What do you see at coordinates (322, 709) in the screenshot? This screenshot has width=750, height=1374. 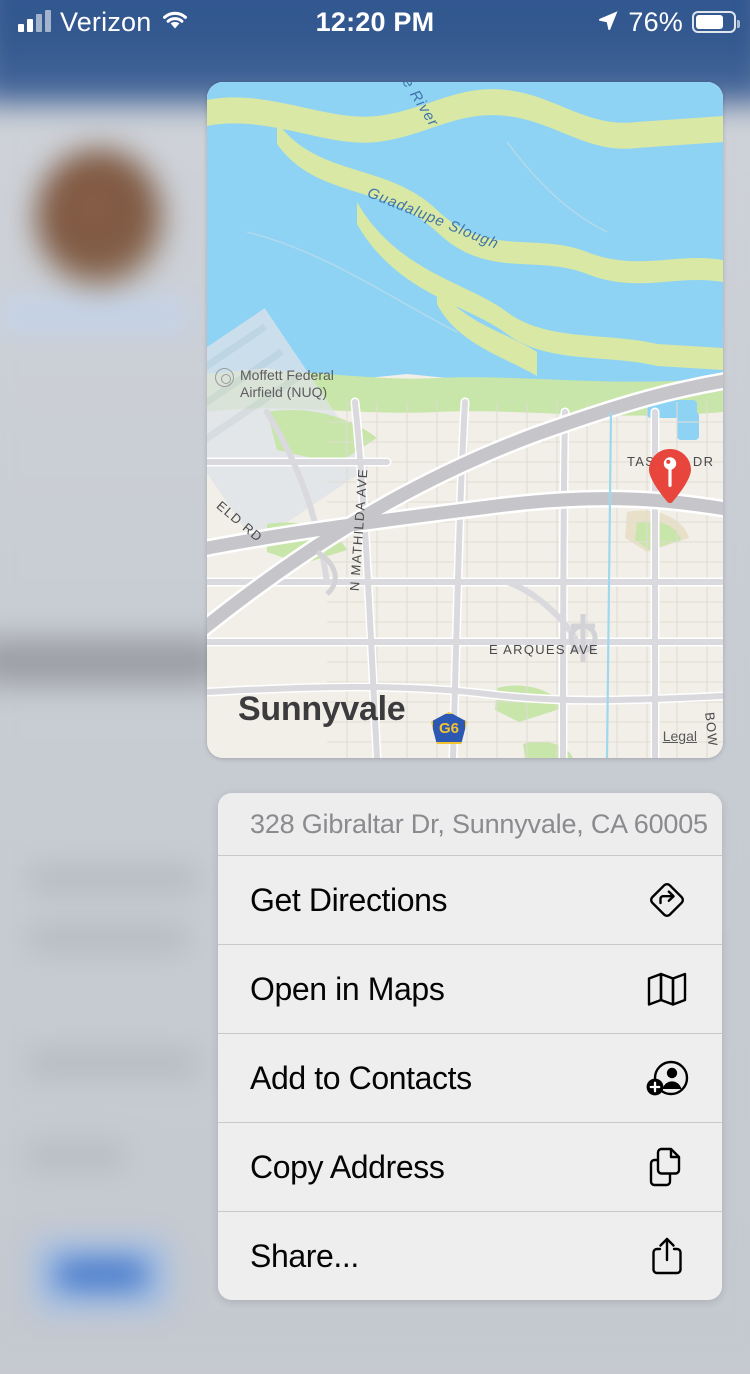 I see `map-city-label: Sunnyvale` at bounding box center [322, 709].